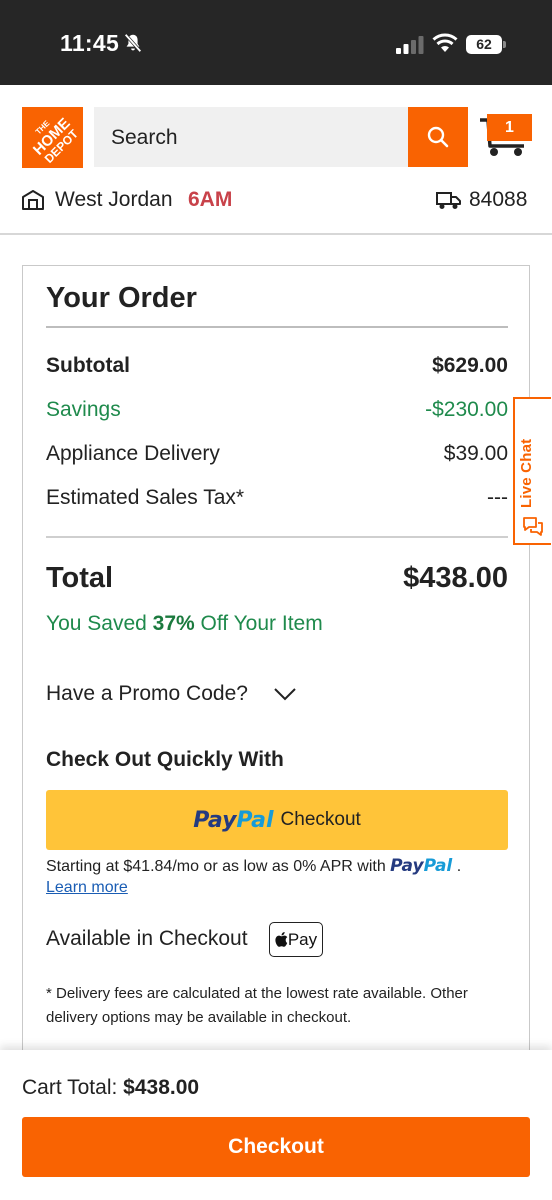  What do you see at coordinates (320, 819) in the screenshot?
I see `paypal-checkout-label: Checkout` at bounding box center [320, 819].